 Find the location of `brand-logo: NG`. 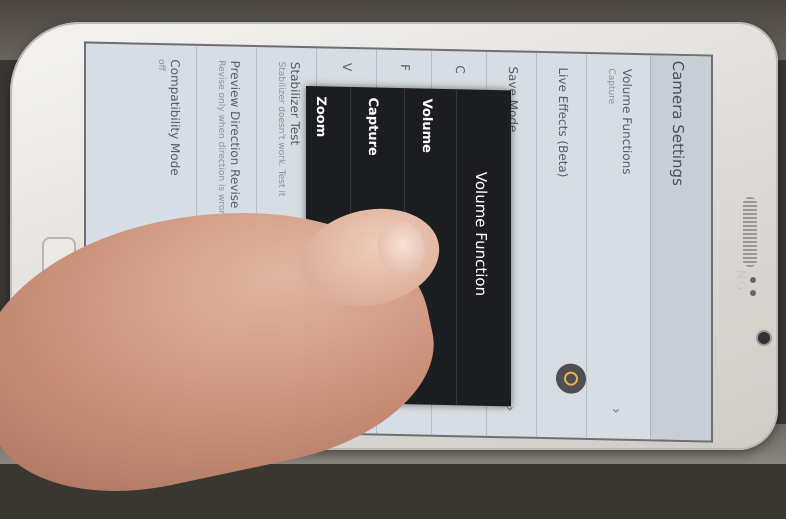

brand-logo: NG is located at coordinates (741, 281).